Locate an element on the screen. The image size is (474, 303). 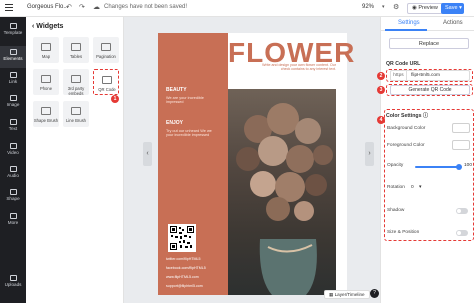
color-settings-text: Color Settings is located at coordinates (404, 116).